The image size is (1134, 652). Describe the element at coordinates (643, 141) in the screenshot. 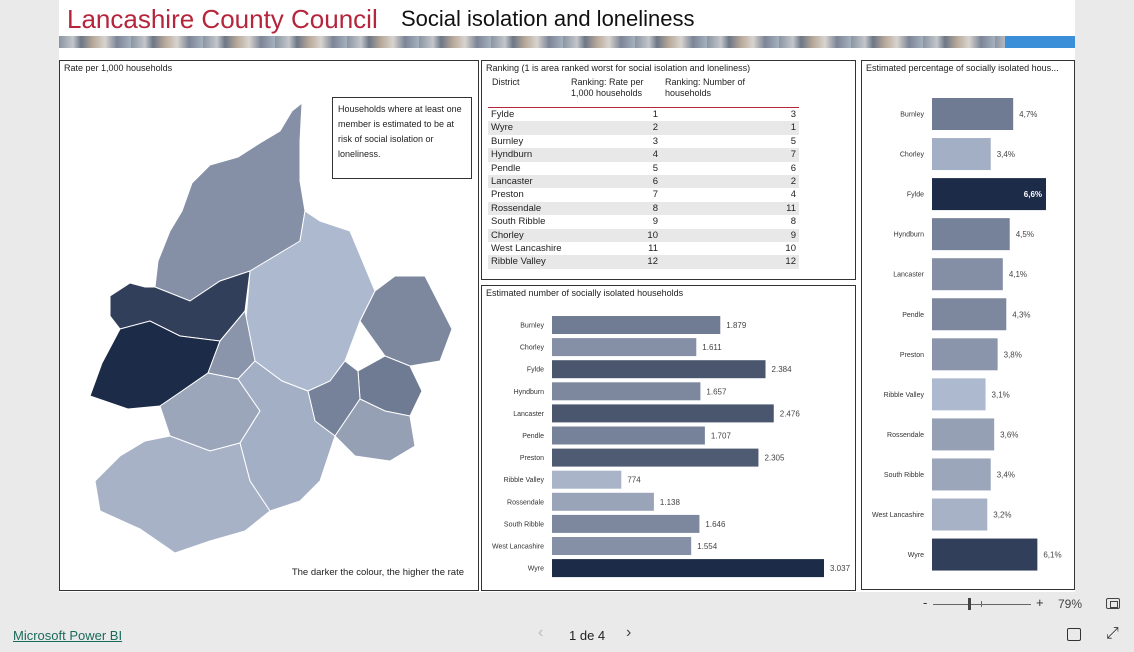

I see `ranking-row: Burnley 3 5` at that location.